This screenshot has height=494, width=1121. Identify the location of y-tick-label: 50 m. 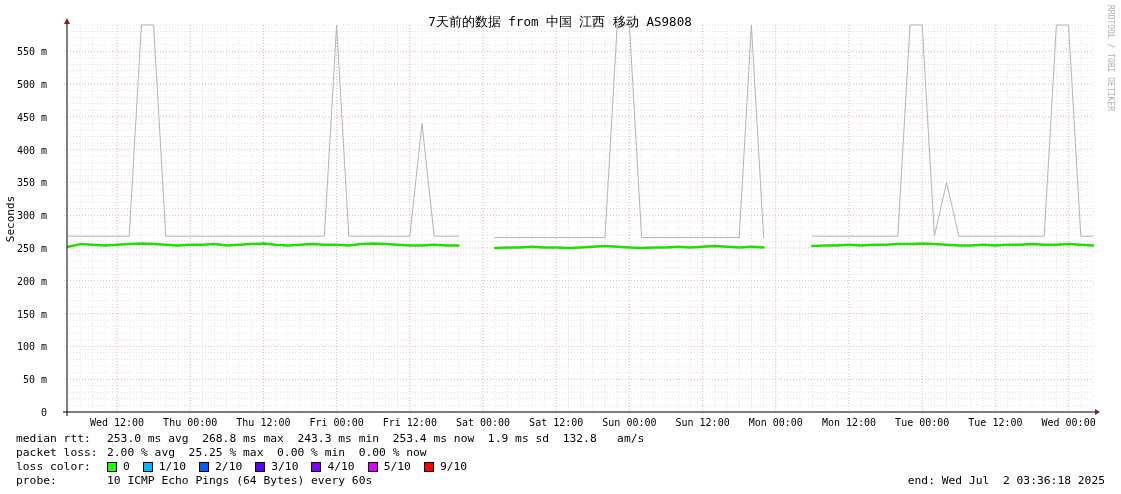
(34, 380).